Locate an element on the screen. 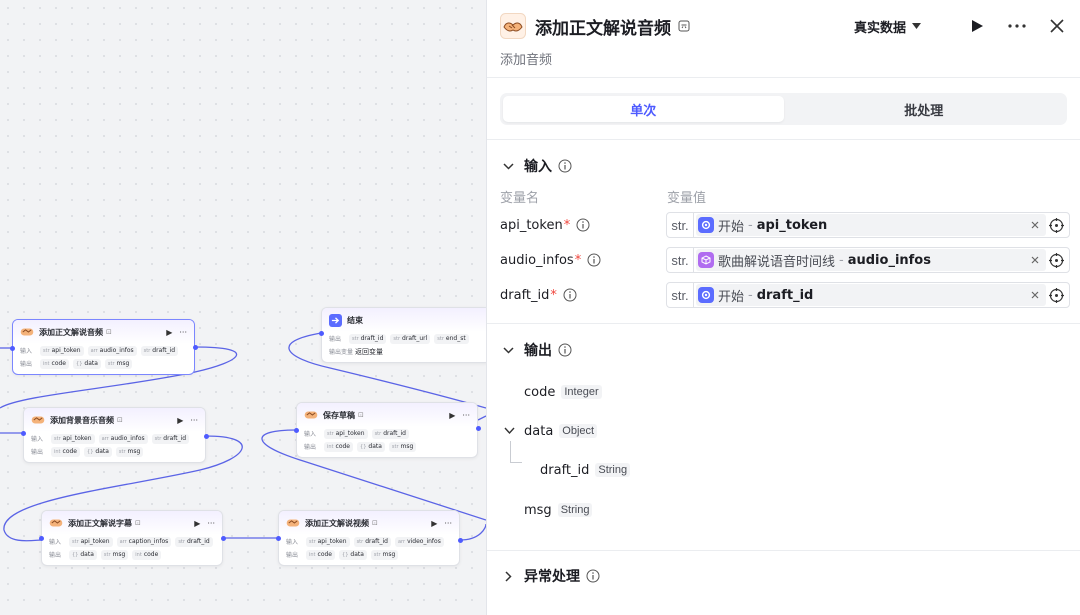  close-button is located at coordinates (1057, 26).